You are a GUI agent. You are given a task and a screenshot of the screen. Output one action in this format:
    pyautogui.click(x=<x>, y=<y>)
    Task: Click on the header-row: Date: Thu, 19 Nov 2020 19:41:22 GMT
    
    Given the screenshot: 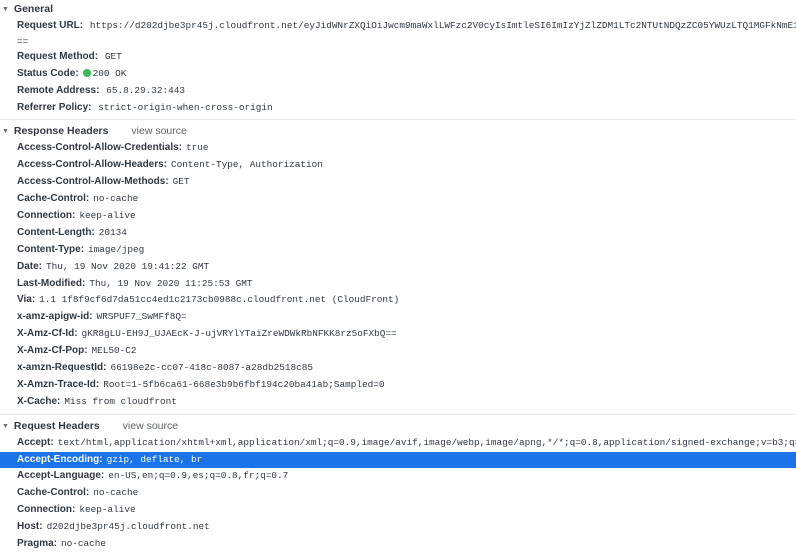 What is the action you would take?
    pyautogui.click(x=398, y=267)
    